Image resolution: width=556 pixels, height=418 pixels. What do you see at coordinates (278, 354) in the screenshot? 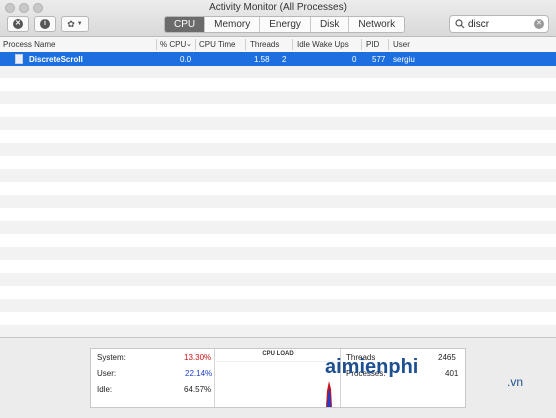
I see `cpu-load-title: CPU LOAD` at bounding box center [278, 354].